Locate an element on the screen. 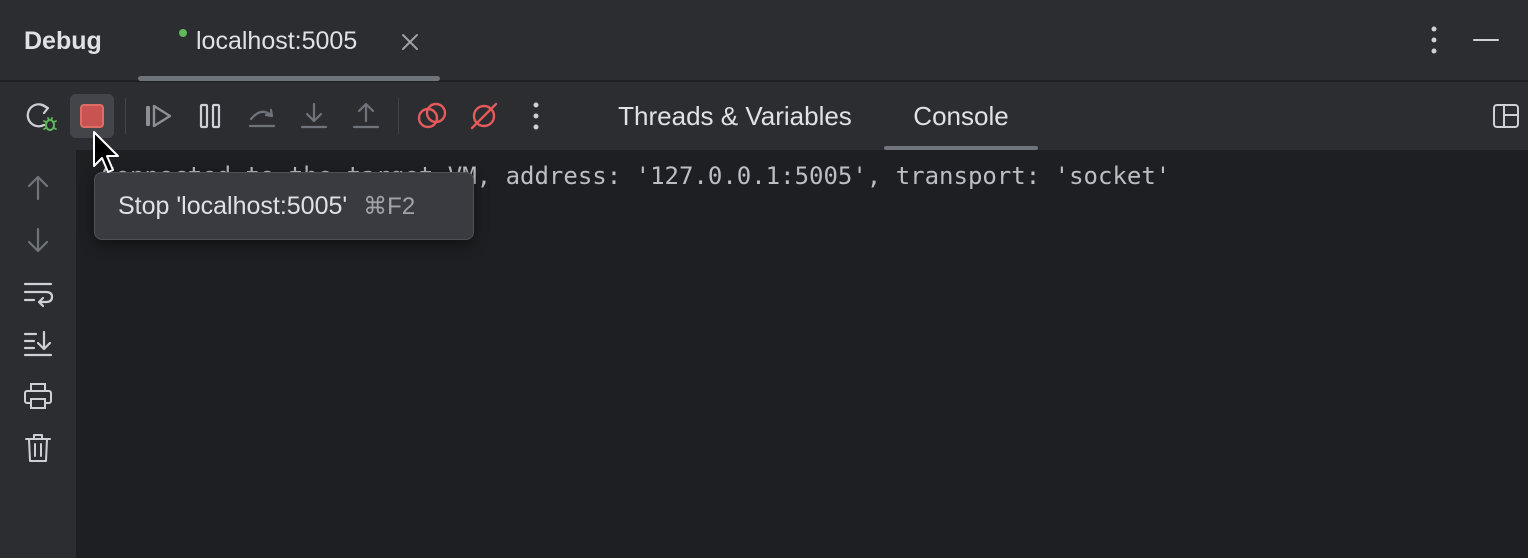 The width and height of the screenshot is (1528, 558). step-out-button is located at coordinates (366, 116).